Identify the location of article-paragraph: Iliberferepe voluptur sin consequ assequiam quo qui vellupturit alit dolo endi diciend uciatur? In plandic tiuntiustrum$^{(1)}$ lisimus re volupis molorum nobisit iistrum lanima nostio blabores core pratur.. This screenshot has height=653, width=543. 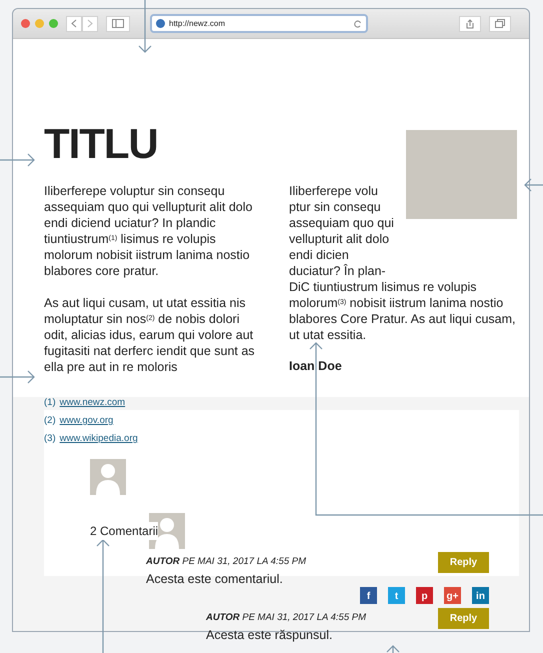
(149, 231).